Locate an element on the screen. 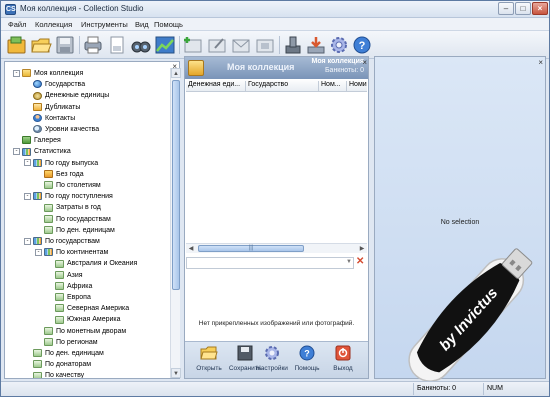 This screenshot has width=550, height=397. mag-icon is located at coordinates (37, 129).